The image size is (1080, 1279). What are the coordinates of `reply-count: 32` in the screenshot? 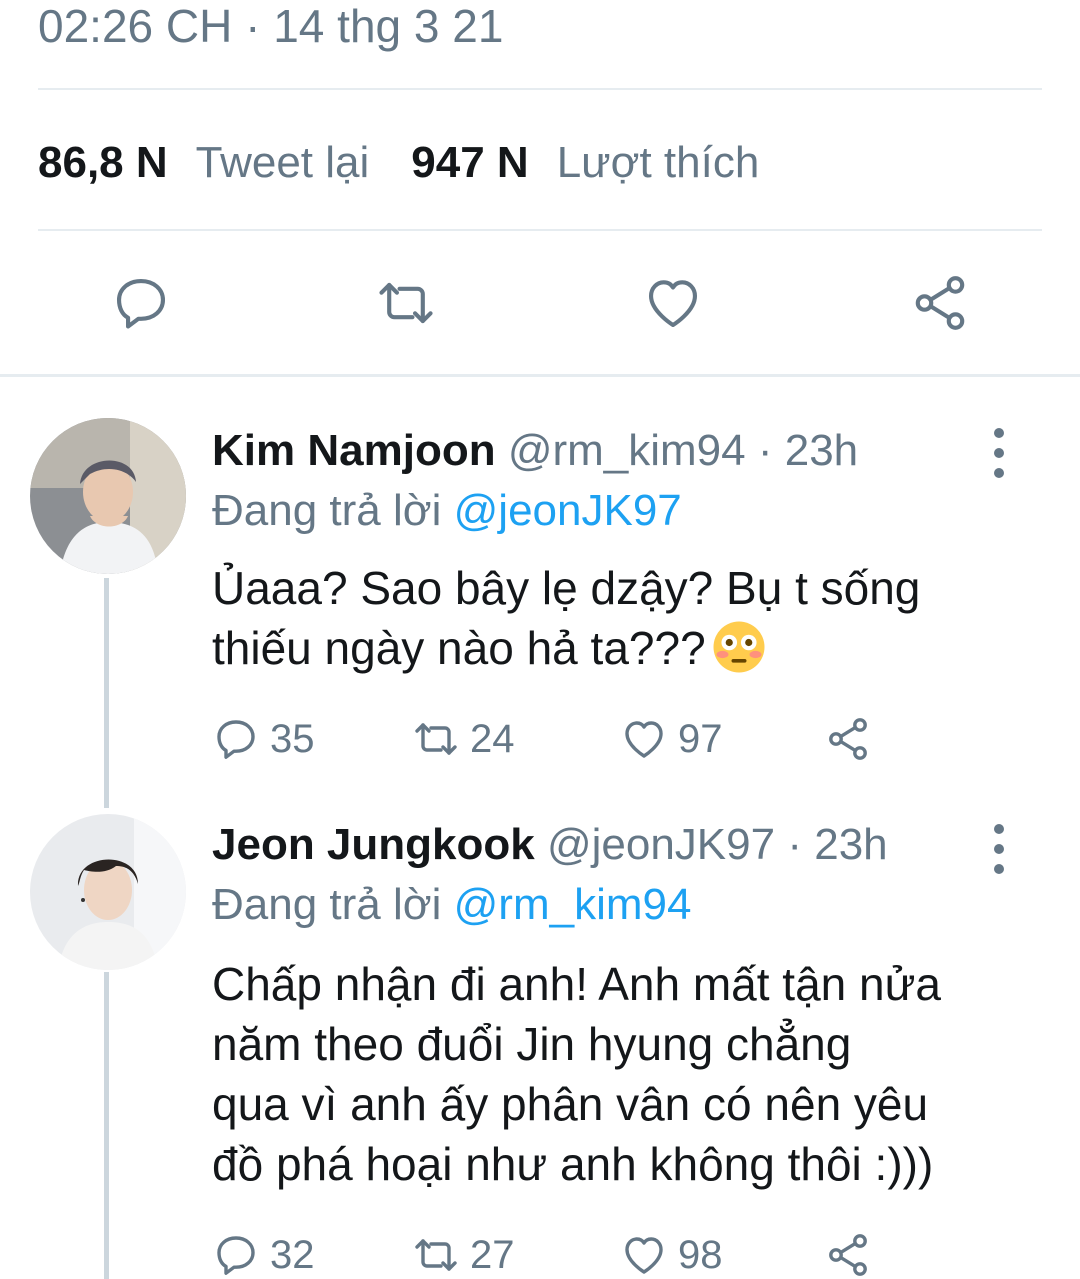 It's located at (292, 1254).